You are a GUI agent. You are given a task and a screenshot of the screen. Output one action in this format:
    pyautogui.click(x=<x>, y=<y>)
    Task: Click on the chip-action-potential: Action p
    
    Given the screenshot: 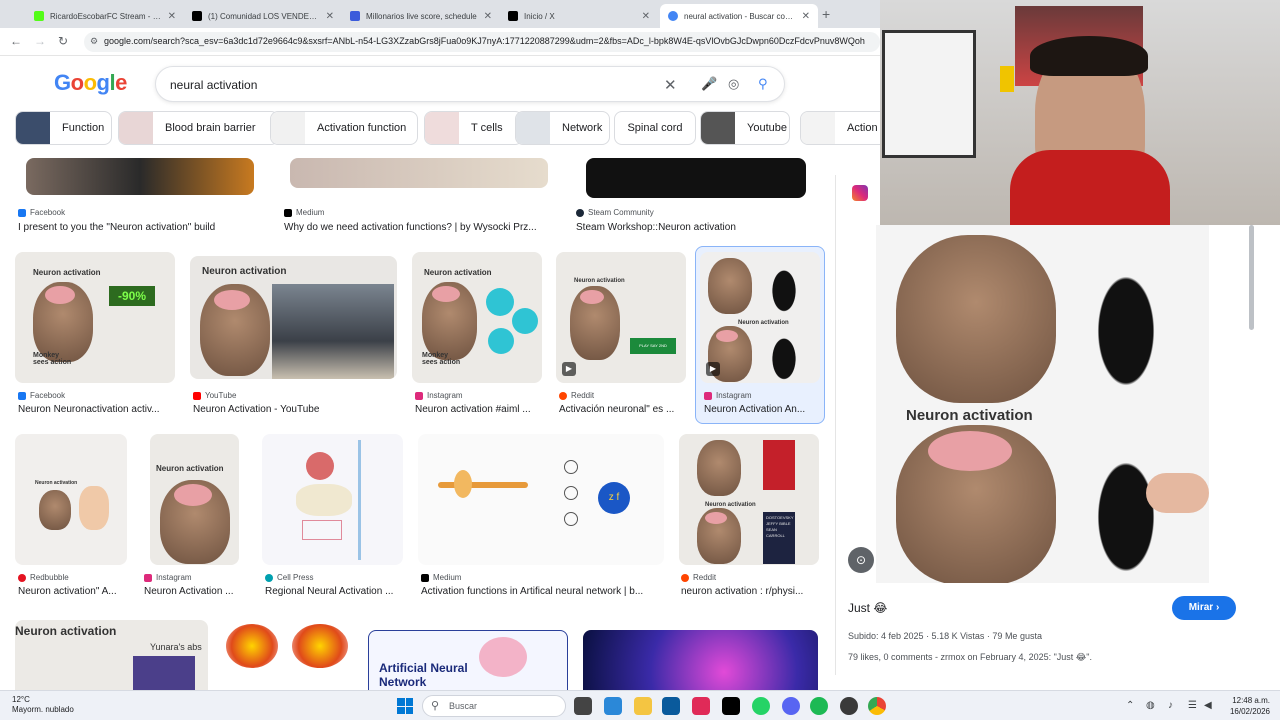 What is the action you would take?
    pyautogui.click(x=840, y=128)
    